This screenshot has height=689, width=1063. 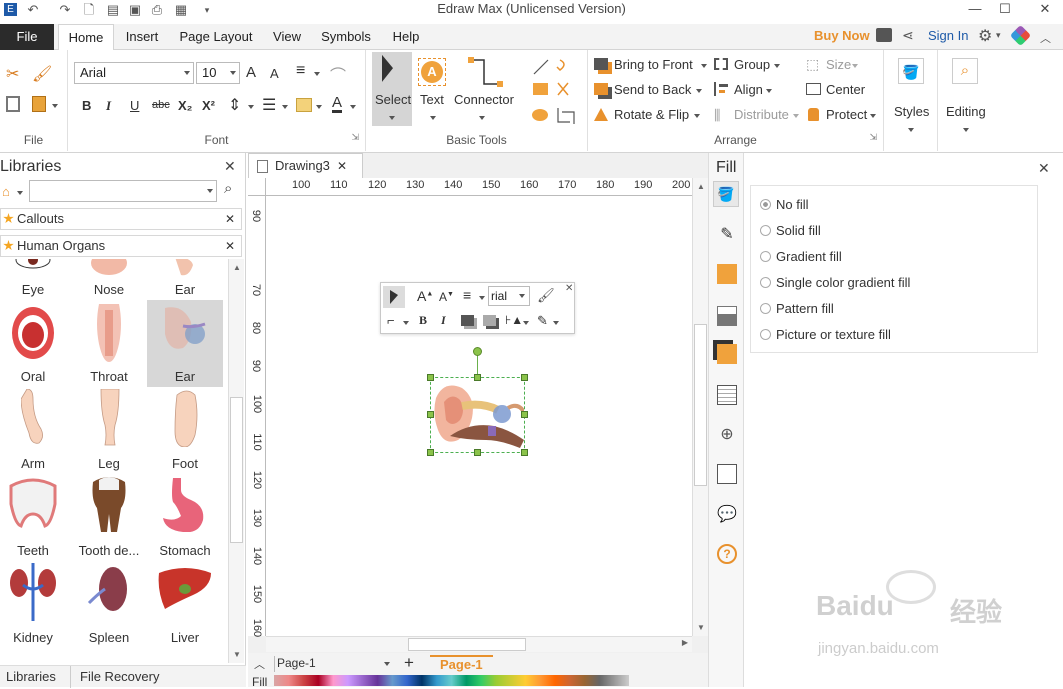 I want to click on vscroll-down-icon: ▼, so click(x=701, y=627).